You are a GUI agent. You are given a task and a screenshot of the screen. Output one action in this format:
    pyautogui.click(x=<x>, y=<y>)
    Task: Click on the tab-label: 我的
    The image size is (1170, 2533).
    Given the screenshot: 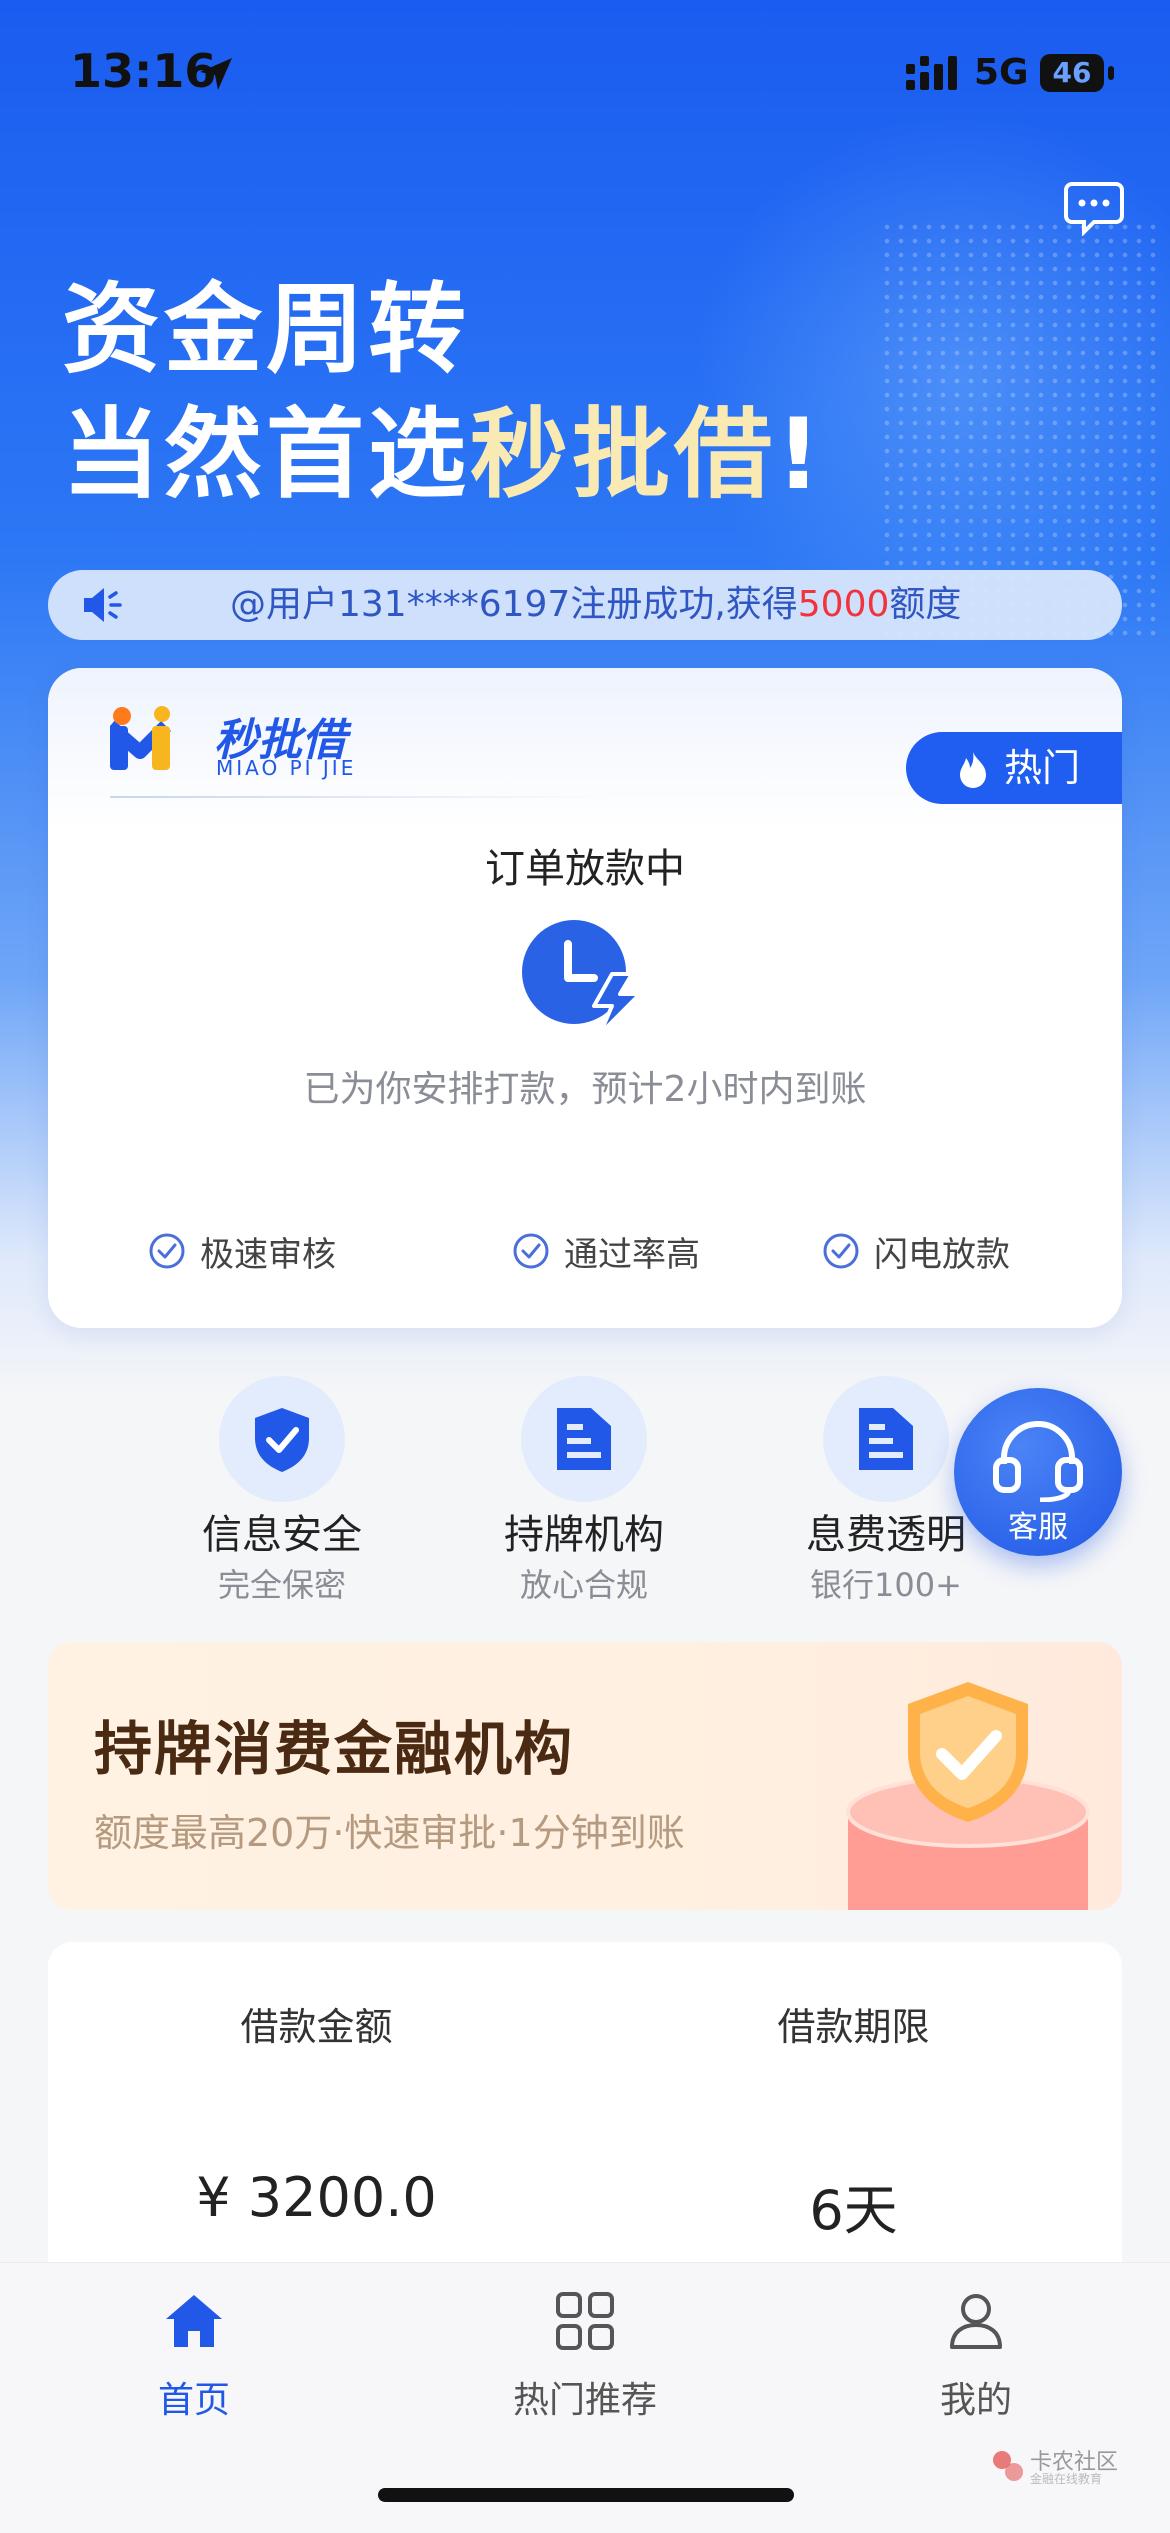 What is the action you would take?
    pyautogui.click(x=975, y=2400)
    